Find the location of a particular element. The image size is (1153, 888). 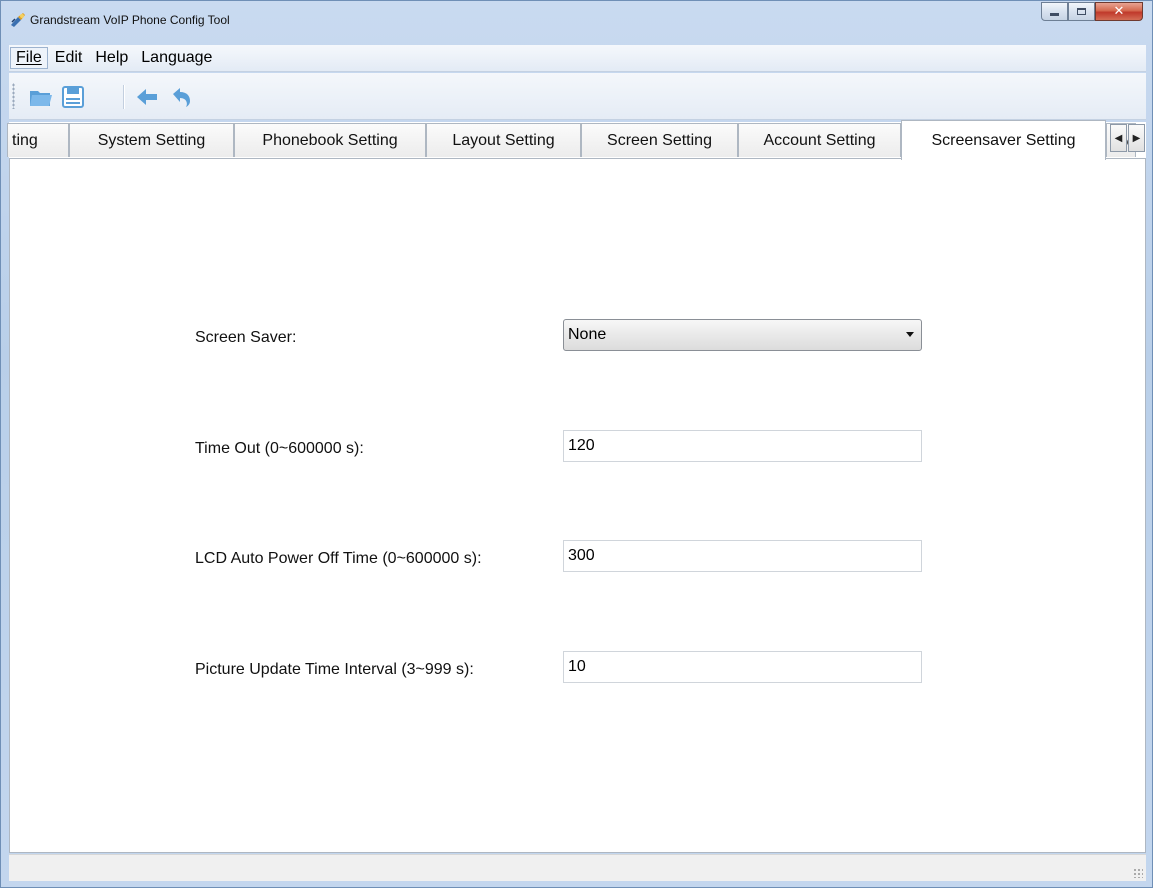

menu-language-label: Language is located at coordinates (177, 57).